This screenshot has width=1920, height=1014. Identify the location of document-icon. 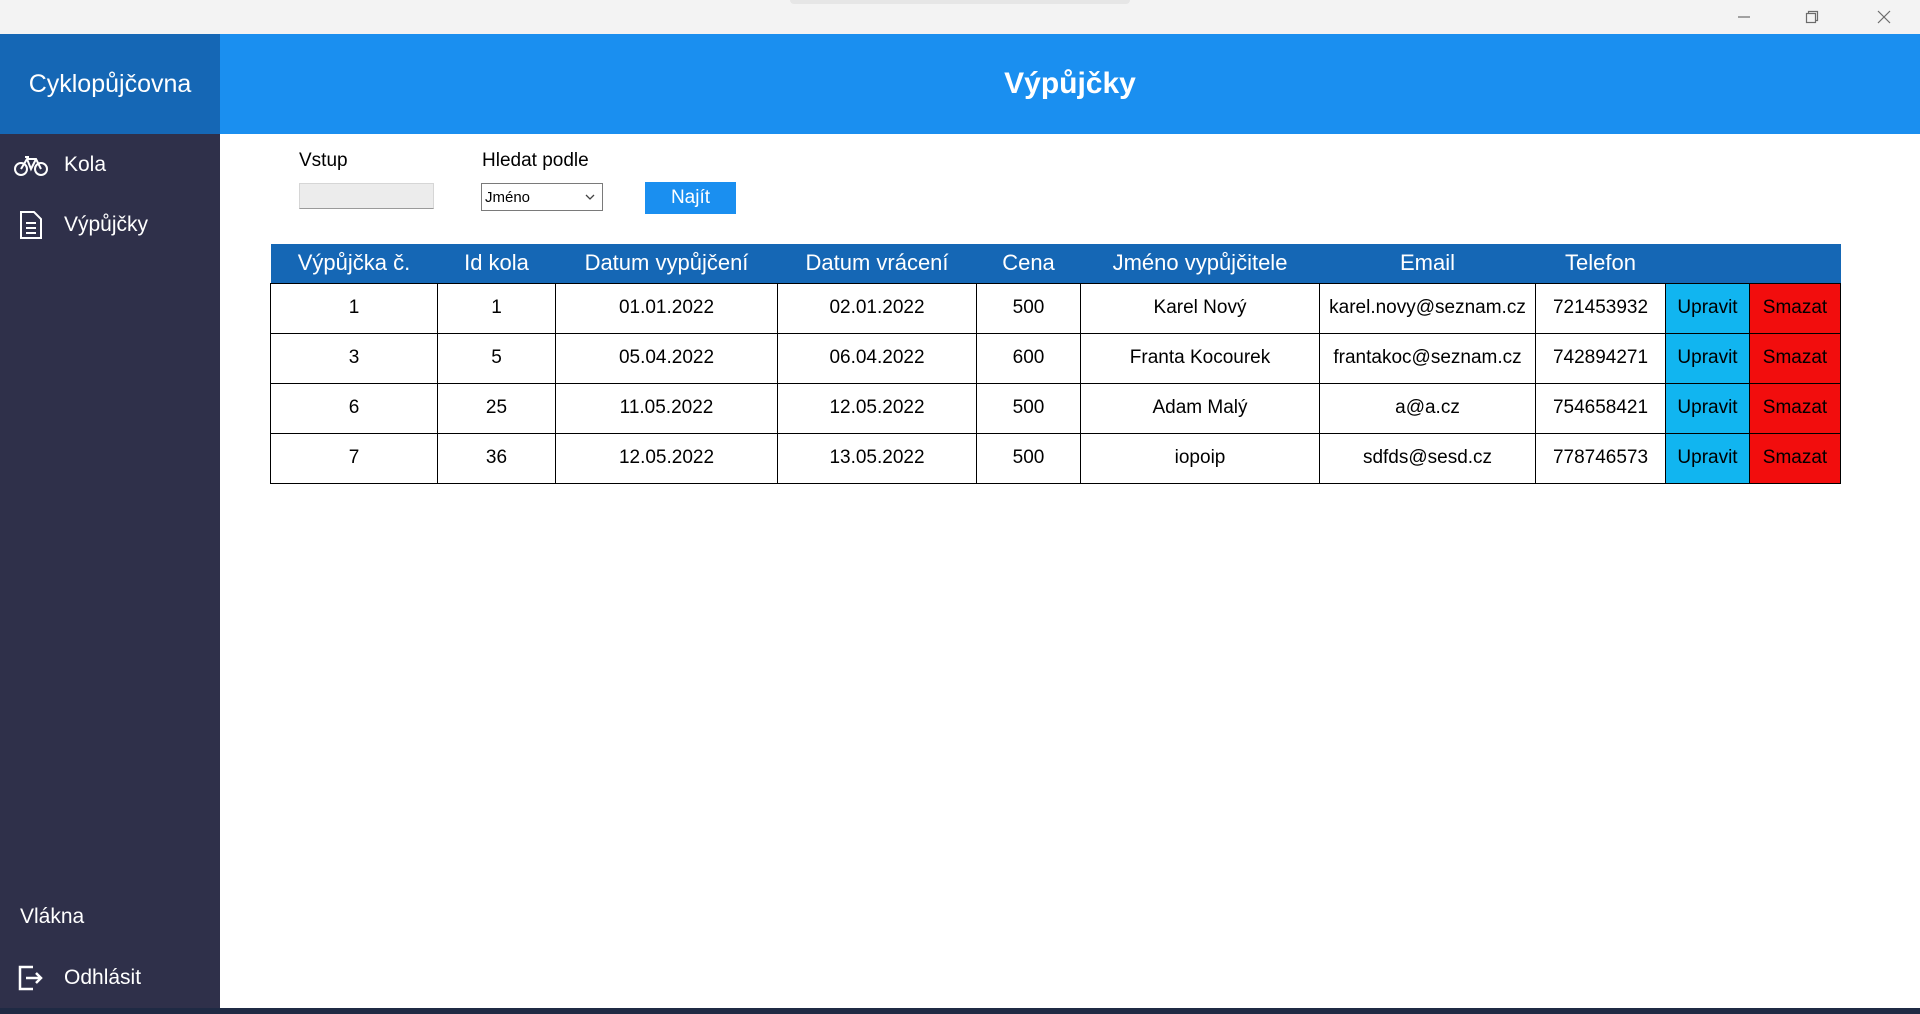
(31, 225).